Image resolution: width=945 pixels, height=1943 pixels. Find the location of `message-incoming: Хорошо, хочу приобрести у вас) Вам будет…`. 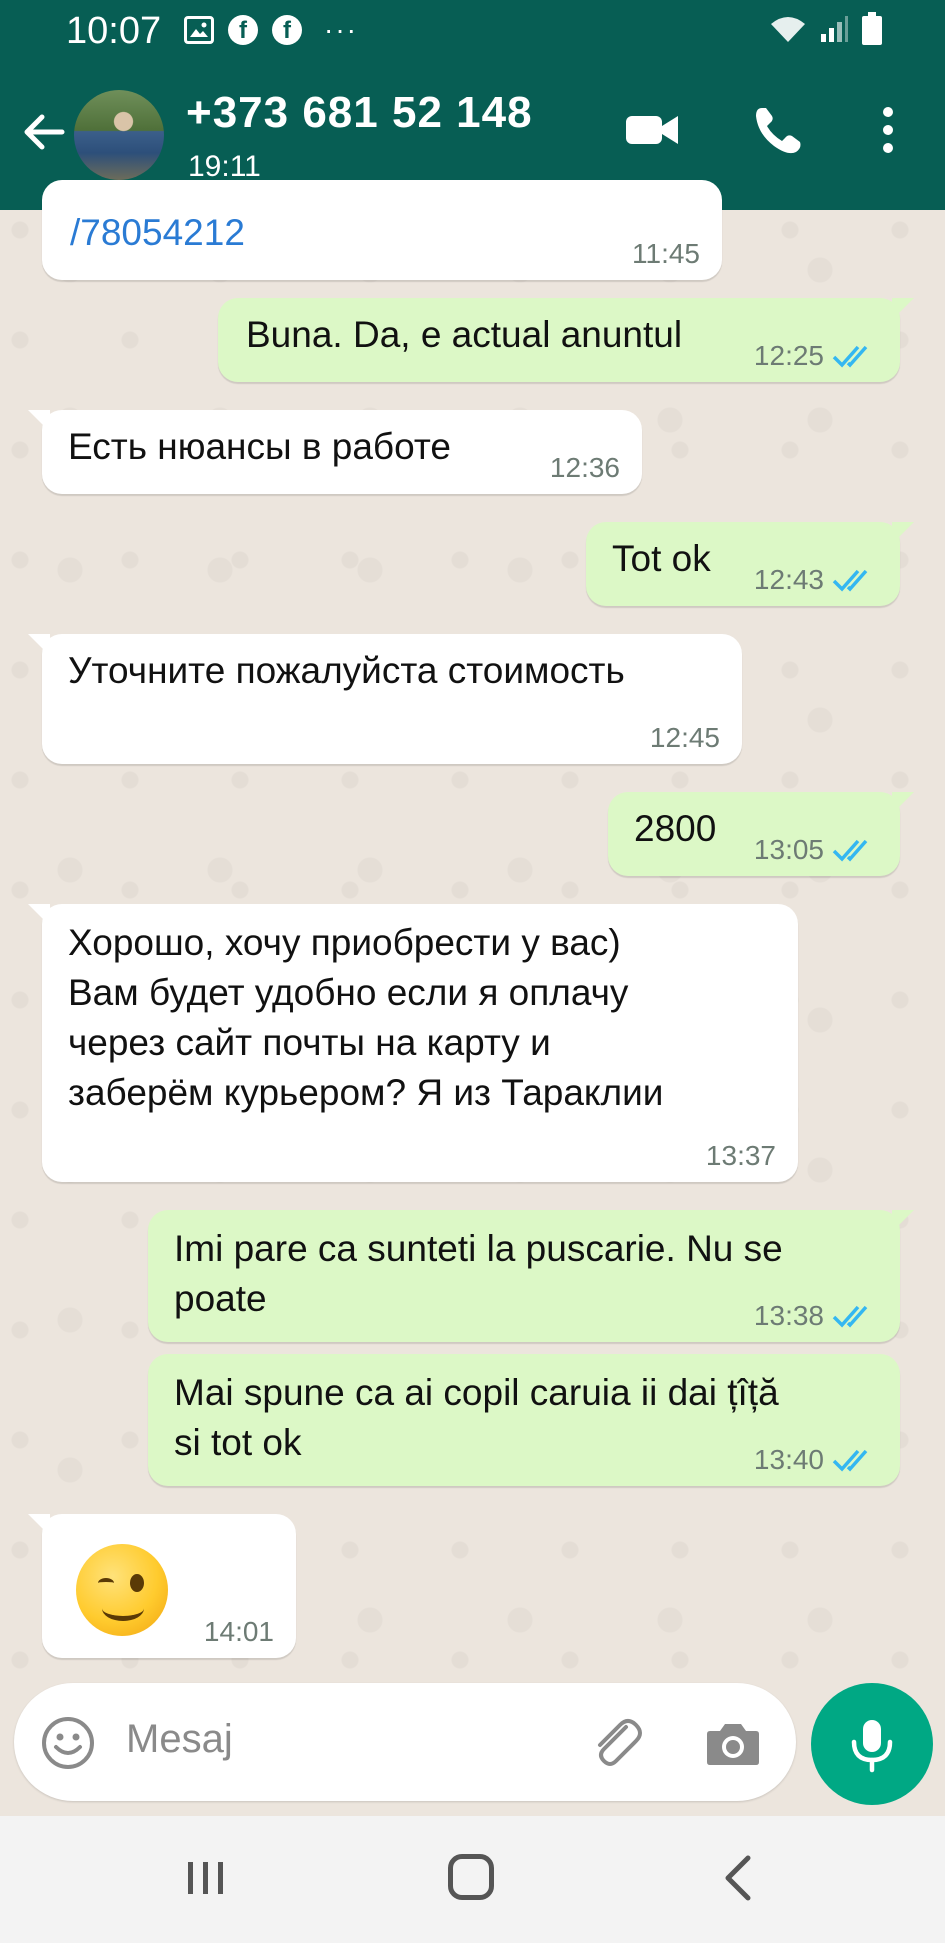

message-incoming: Хорошо, хочу приобрести у вас) Вам будет… is located at coordinates (413, 1043).